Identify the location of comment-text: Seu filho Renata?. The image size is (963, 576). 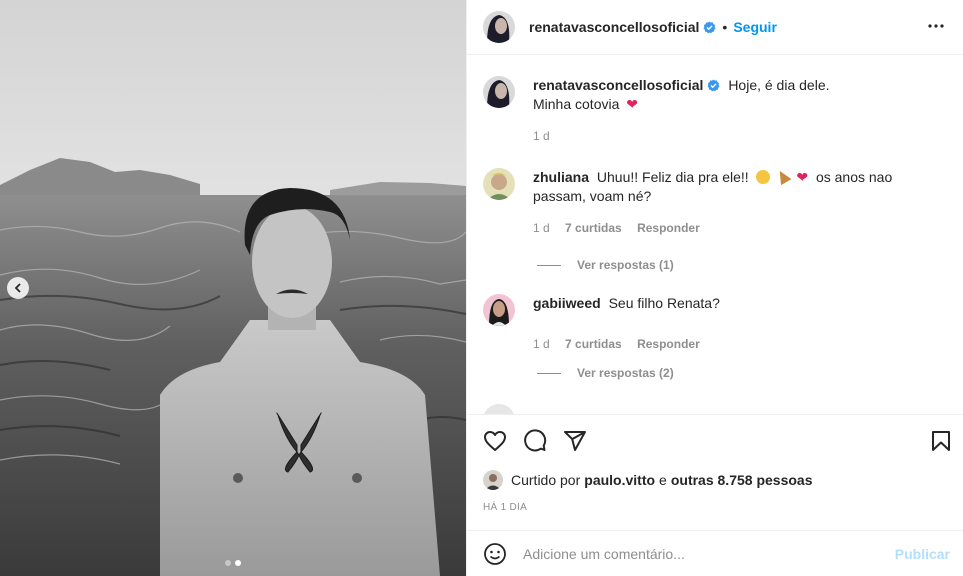
(664, 303).